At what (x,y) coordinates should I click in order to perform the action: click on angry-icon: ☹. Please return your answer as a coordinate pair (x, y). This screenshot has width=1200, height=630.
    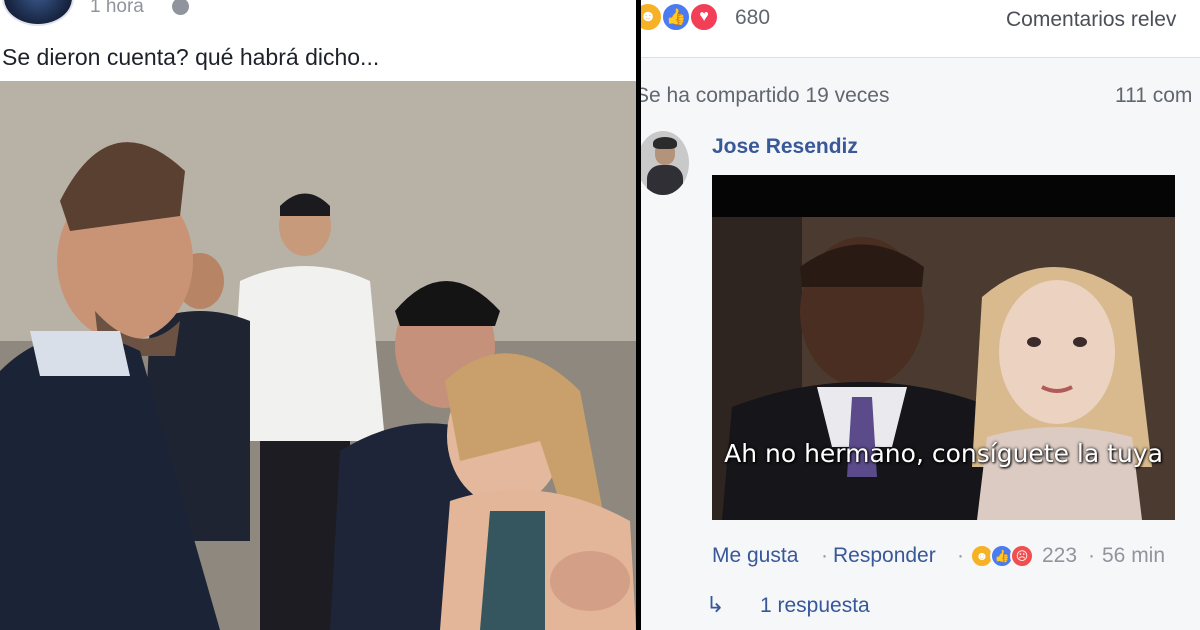
    Looking at the image, I should click on (1022, 556).